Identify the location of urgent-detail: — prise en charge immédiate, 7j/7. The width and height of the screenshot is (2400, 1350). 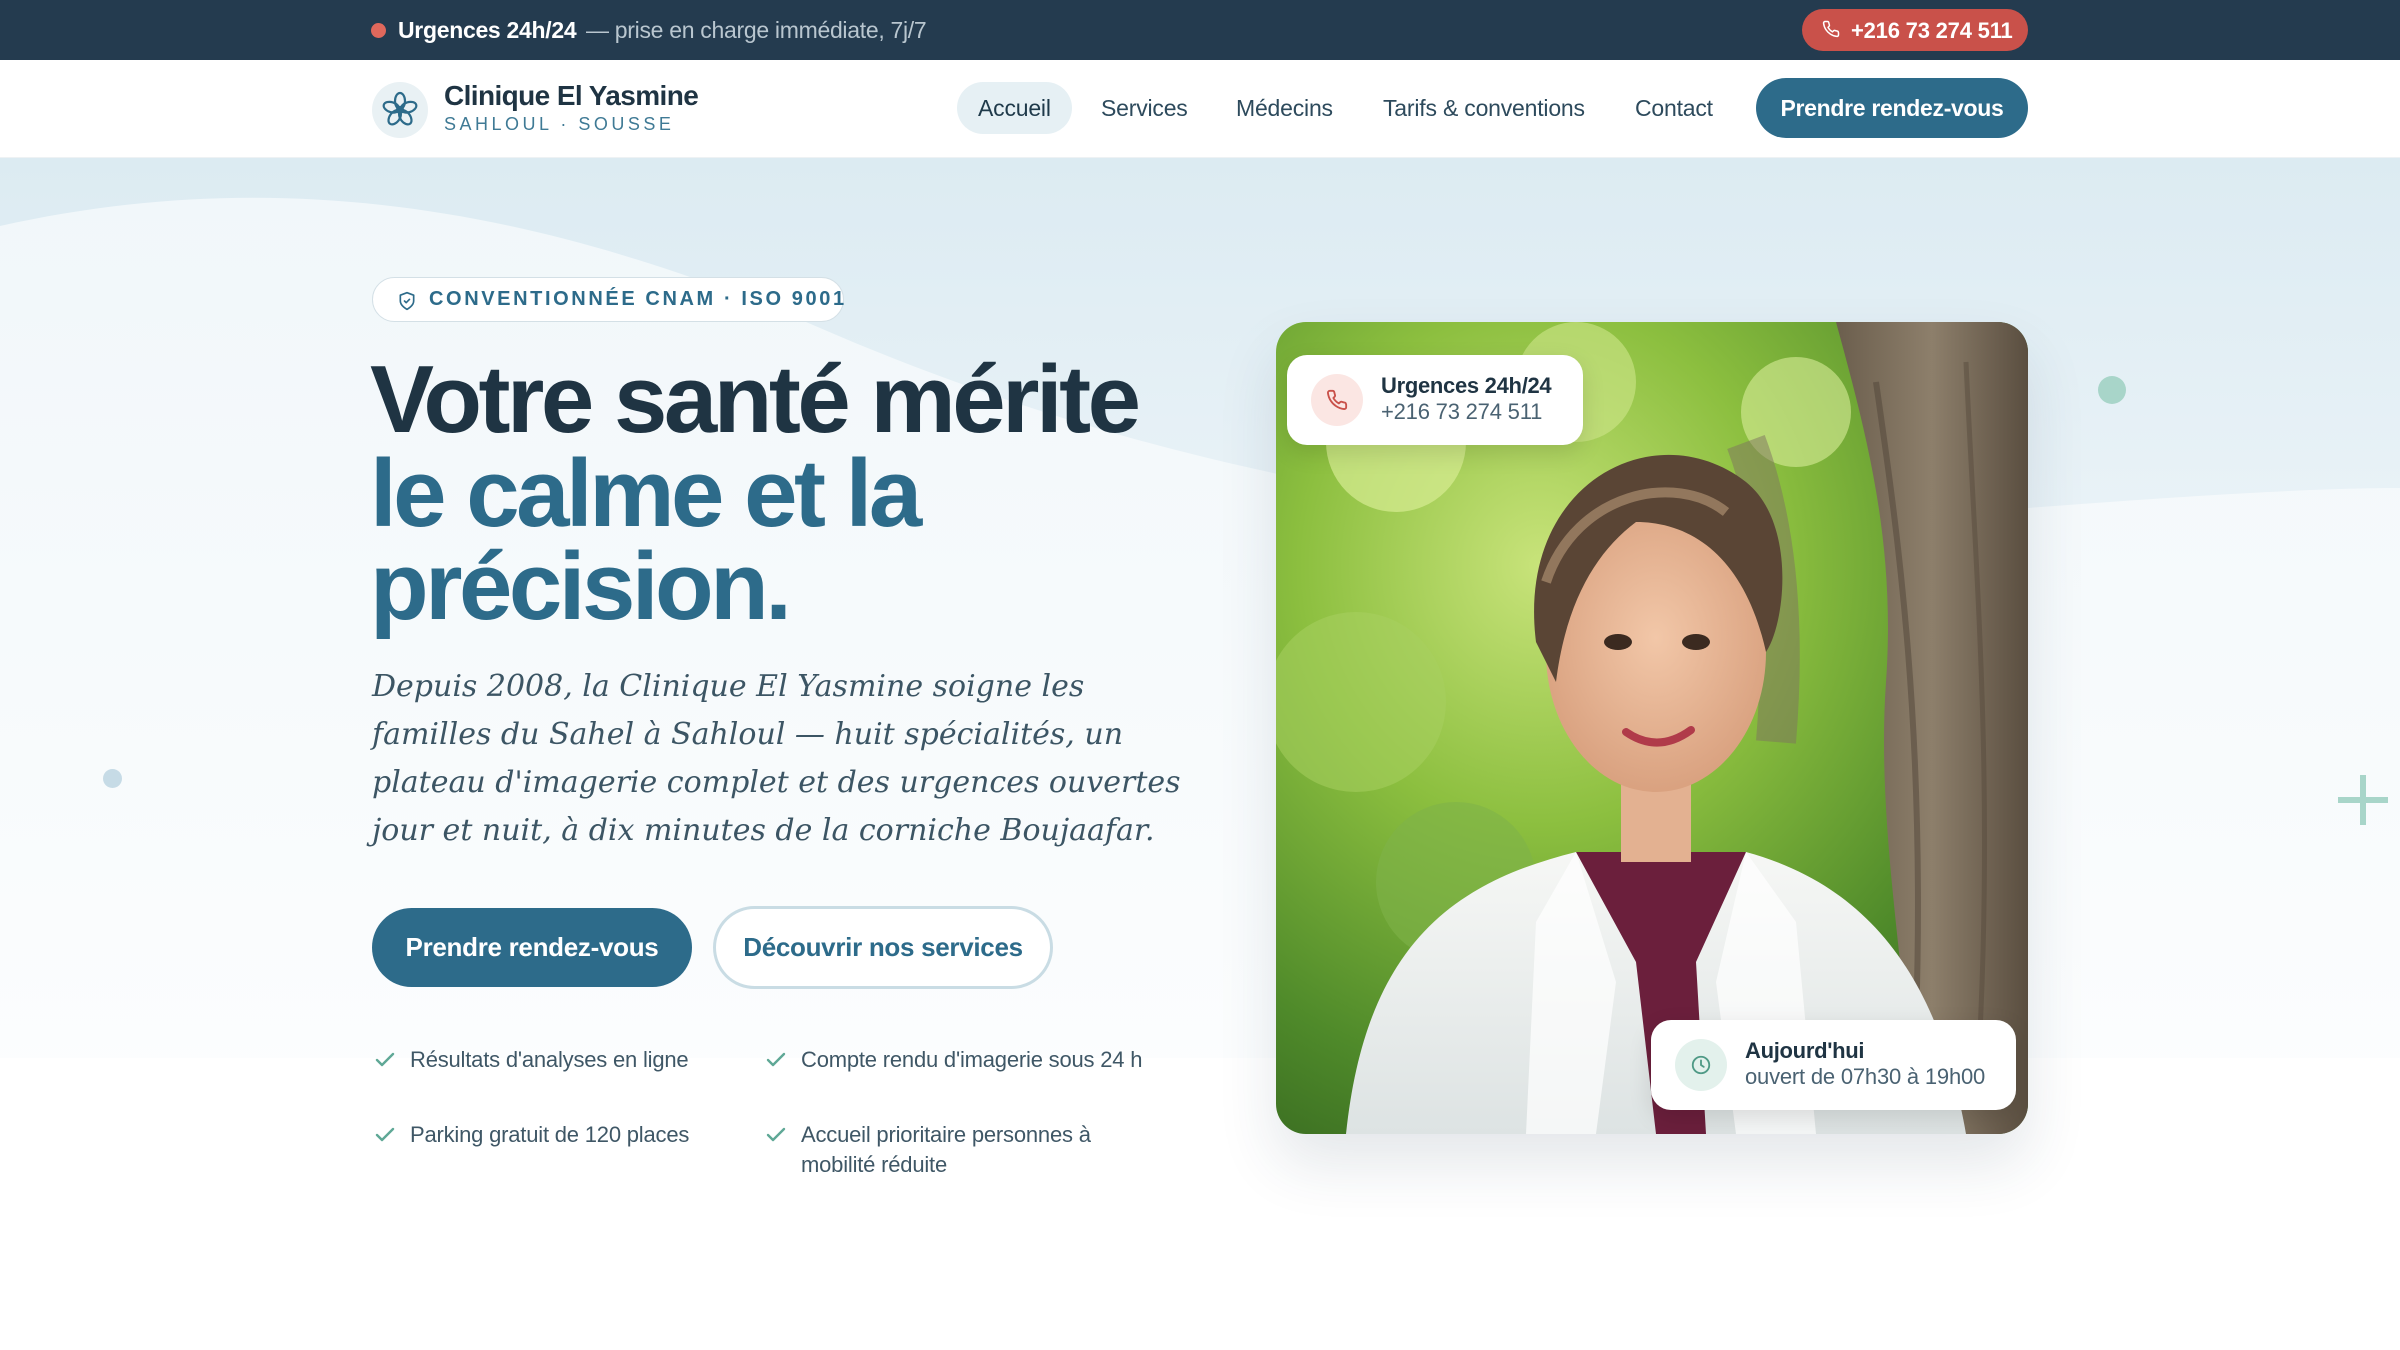
(756, 30).